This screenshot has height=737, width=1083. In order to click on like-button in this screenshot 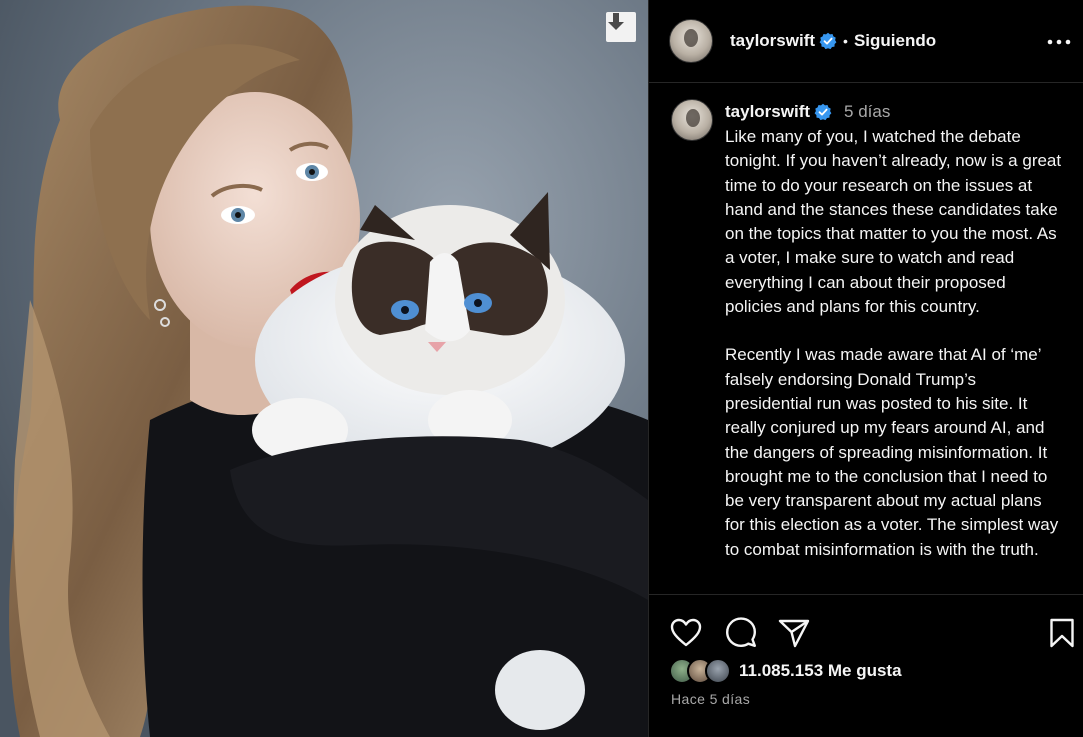, I will do `click(686, 633)`.